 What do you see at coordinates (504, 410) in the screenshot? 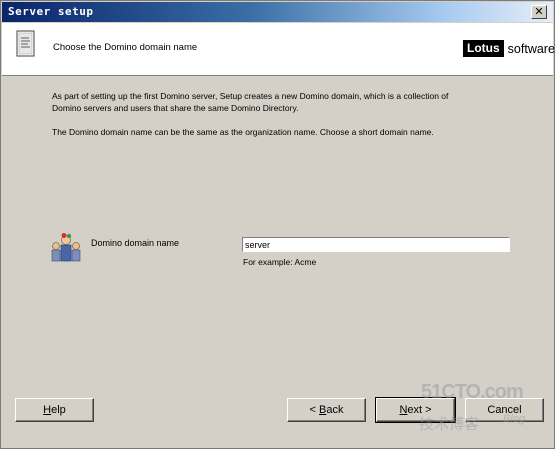
I see `cancel-button: Cancel` at bounding box center [504, 410].